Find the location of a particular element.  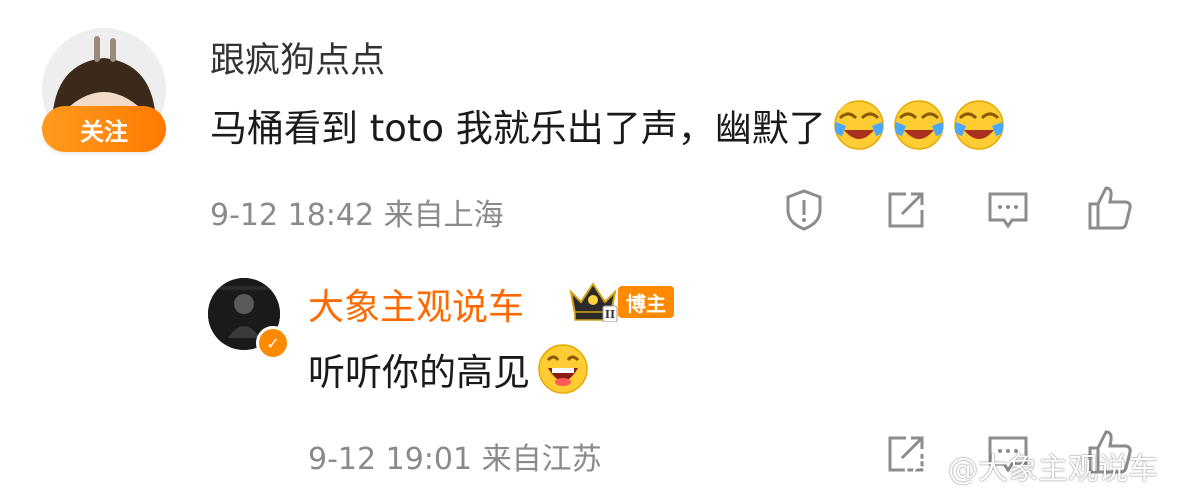

reply-username: 大象主观说车 is located at coordinates (416, 304).